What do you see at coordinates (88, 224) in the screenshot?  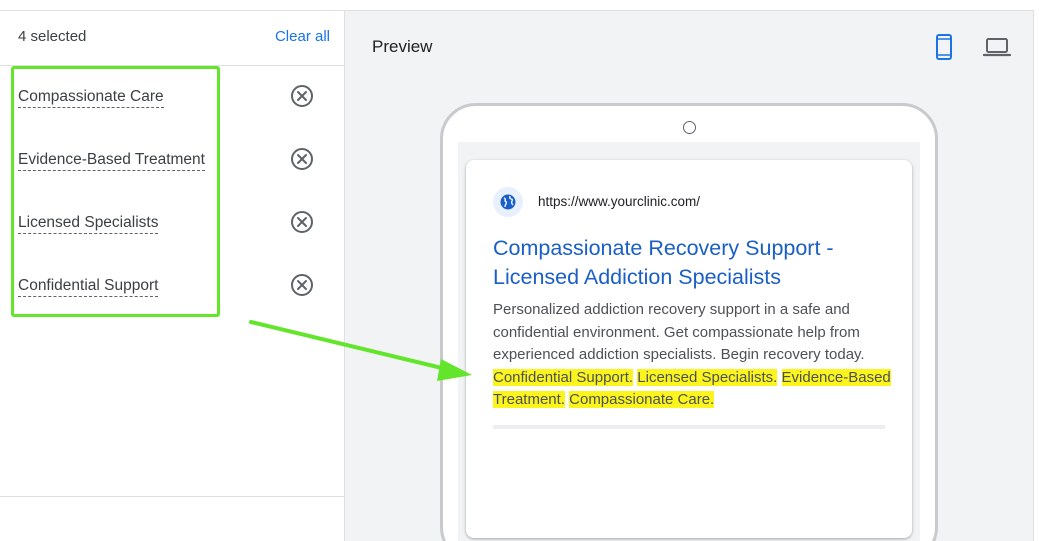 I see `selected-item-label: Licensed Specialists` at bounding box center [88, 224].